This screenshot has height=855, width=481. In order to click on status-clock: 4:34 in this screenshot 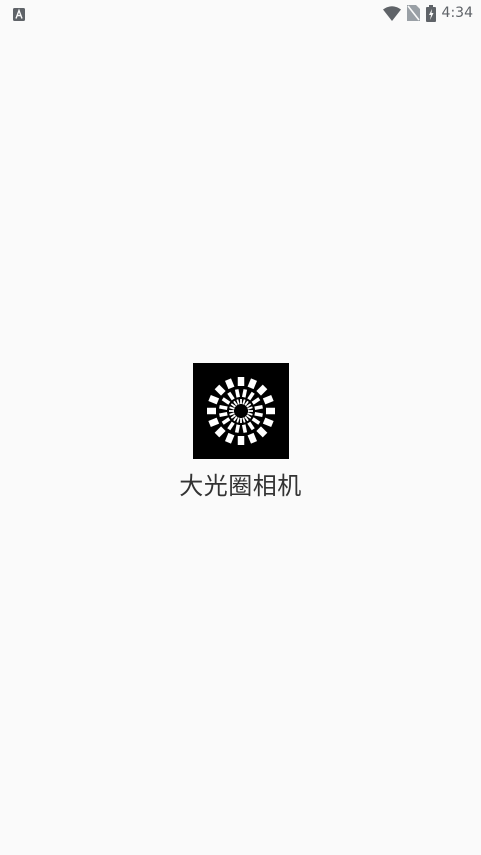, I will do `click(457, 13)`.